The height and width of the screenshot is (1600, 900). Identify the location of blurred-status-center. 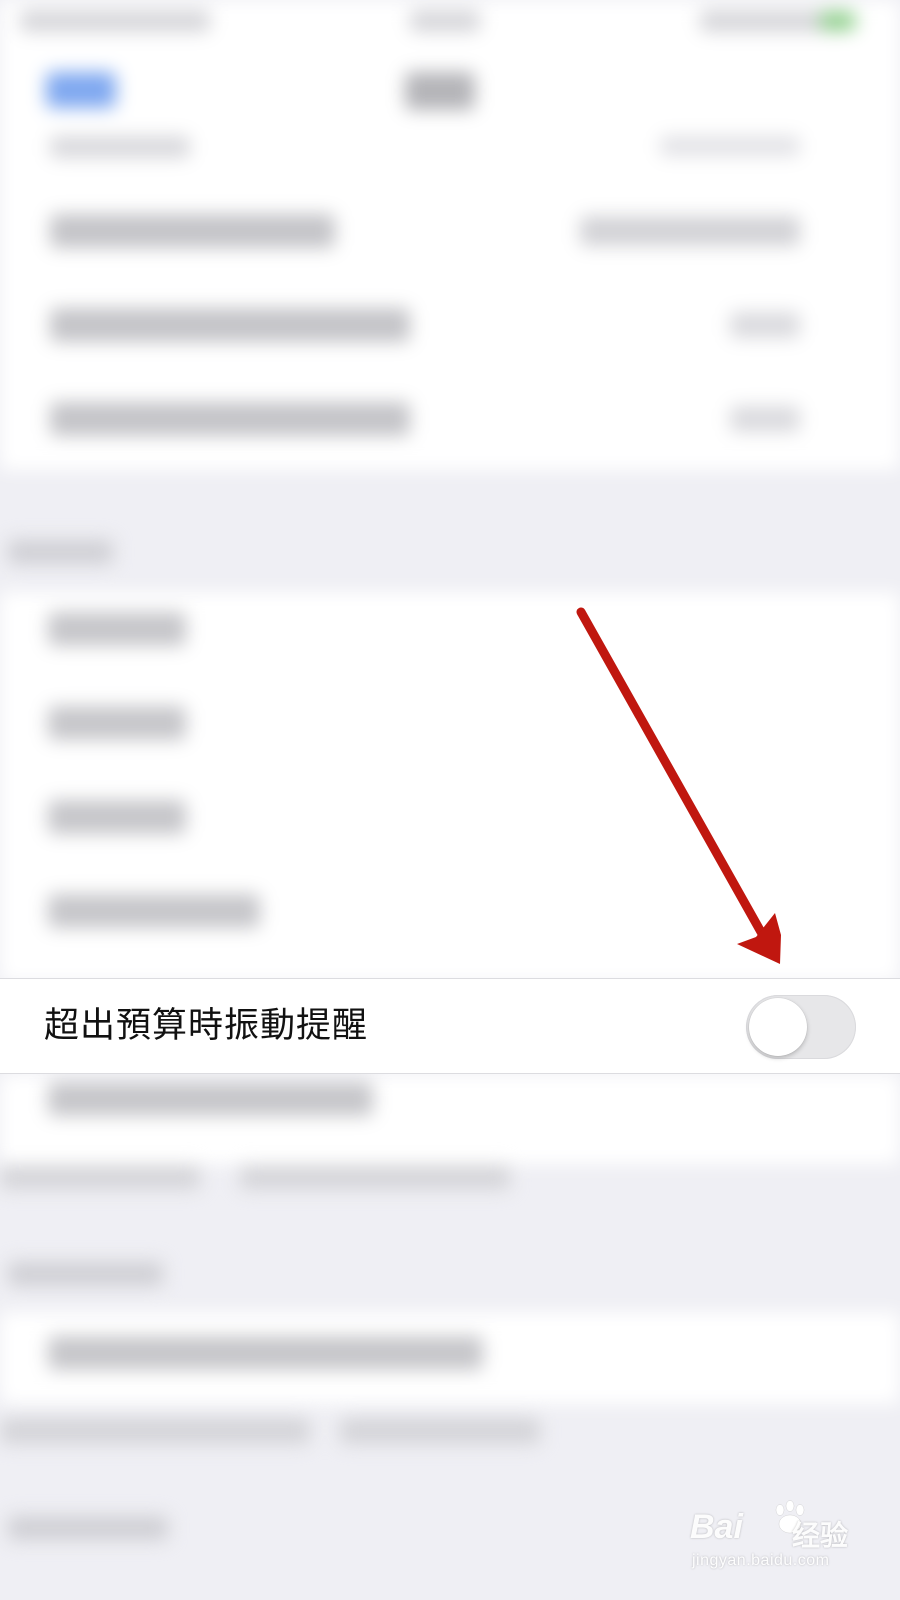
(445, 21).